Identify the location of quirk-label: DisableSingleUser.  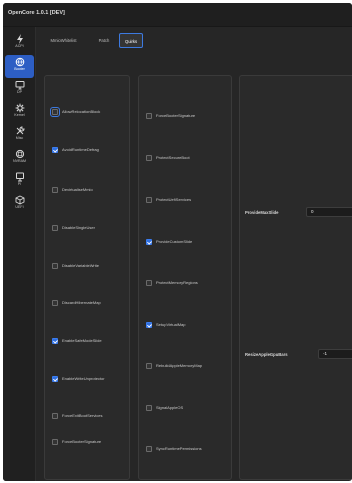
(78, 227).